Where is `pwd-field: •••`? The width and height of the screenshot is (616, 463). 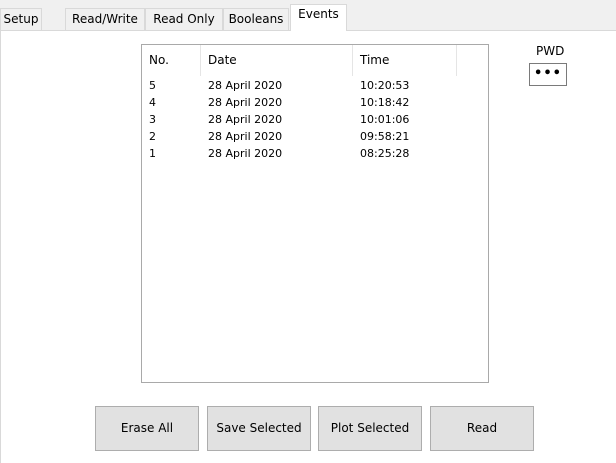 pwd-field: ••• is located at coordinates (548, 74).